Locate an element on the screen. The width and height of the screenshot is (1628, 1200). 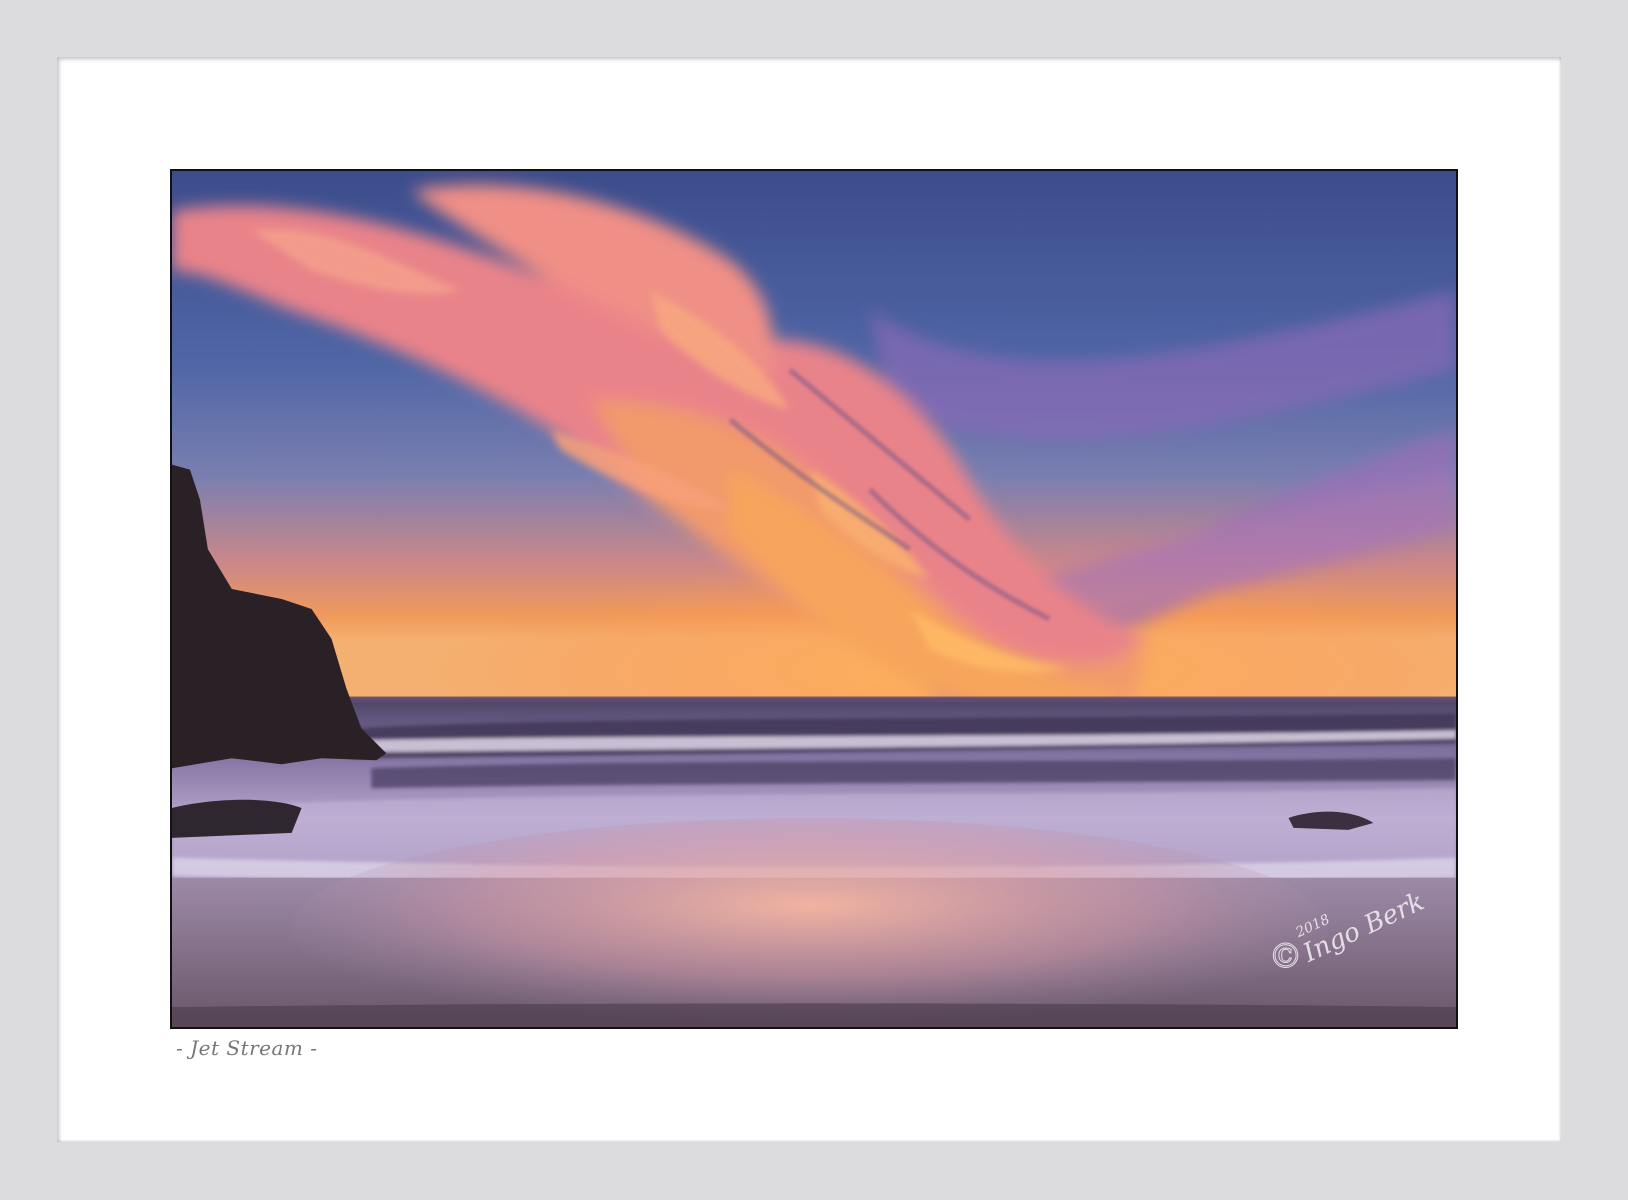
foreground-rock is located at coordinates (237, 818).